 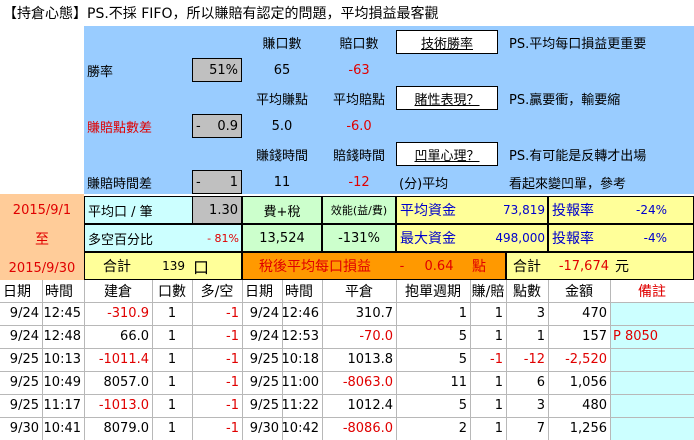 I want to click on avg-win-pts-label: 平均賺點, so click(x=281, y=100).